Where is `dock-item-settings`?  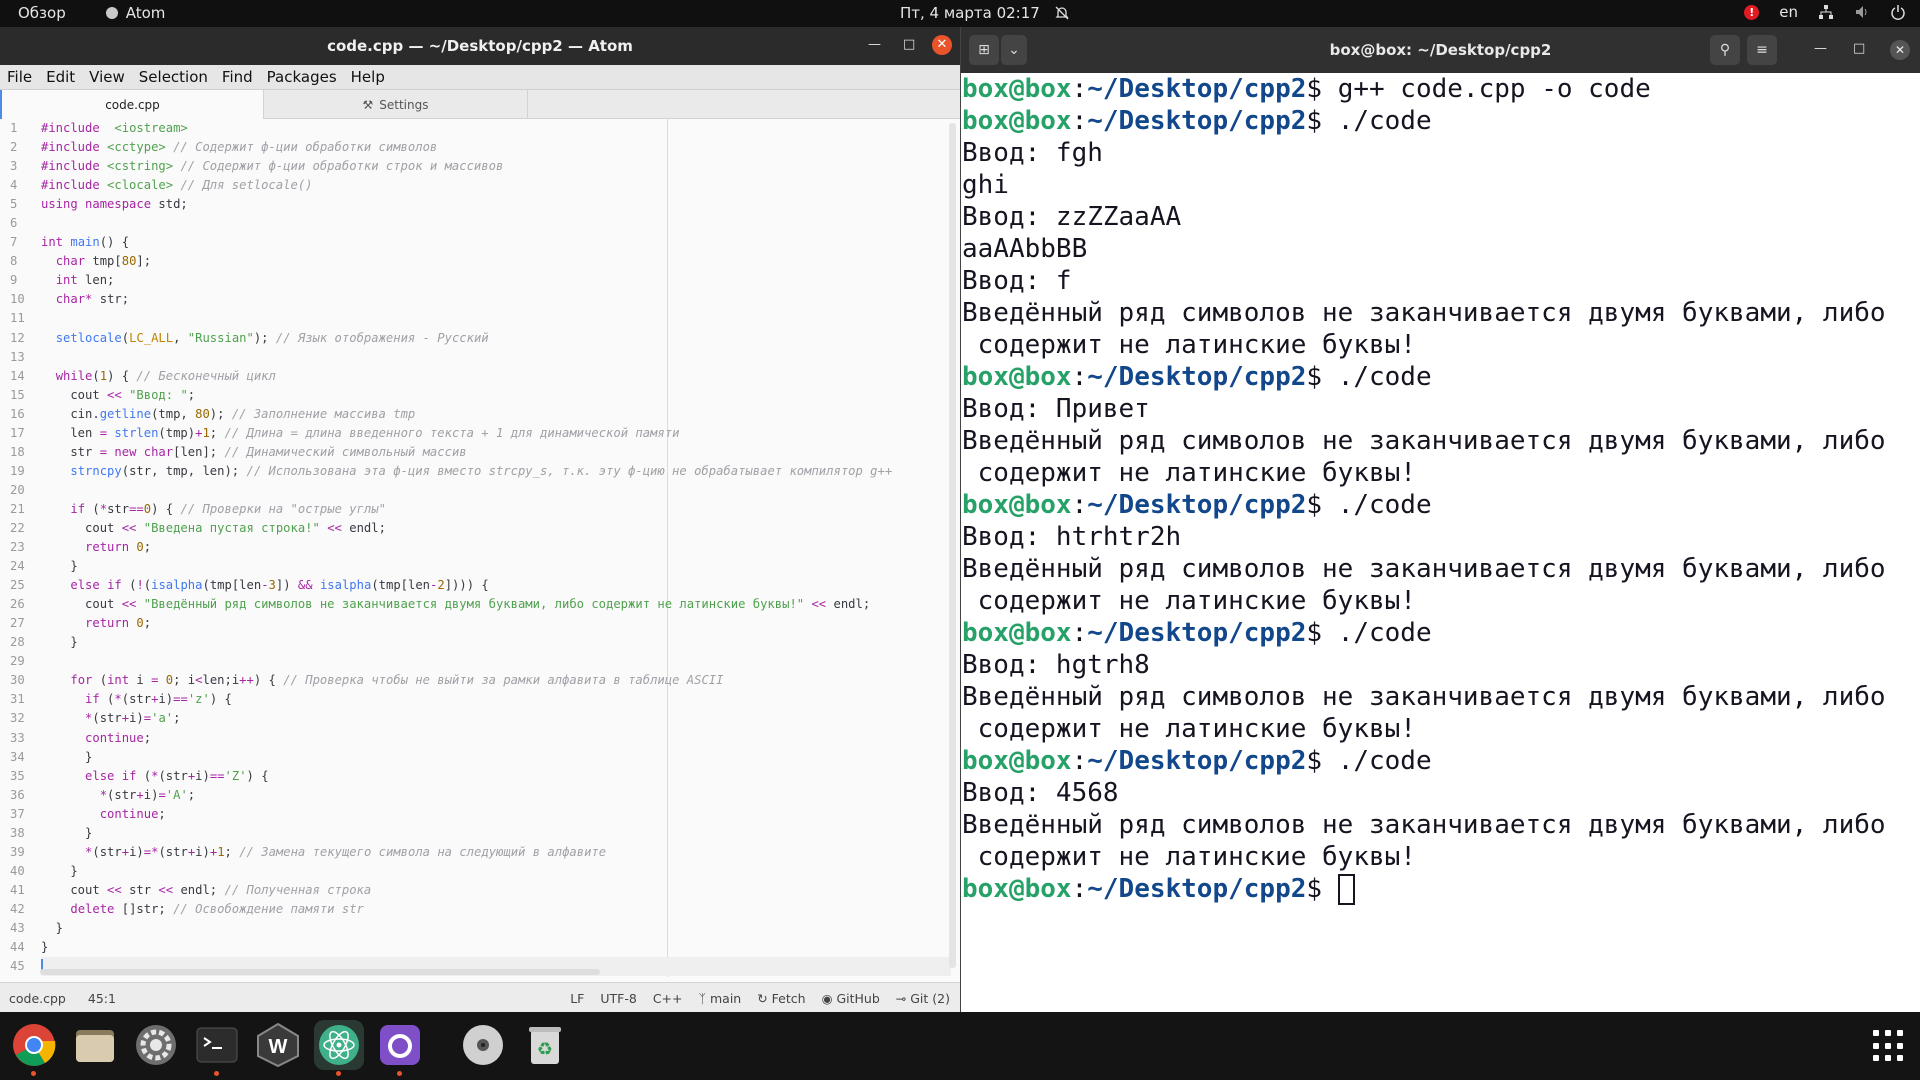 dock-item-settings is located at coordinates (156, 1045).